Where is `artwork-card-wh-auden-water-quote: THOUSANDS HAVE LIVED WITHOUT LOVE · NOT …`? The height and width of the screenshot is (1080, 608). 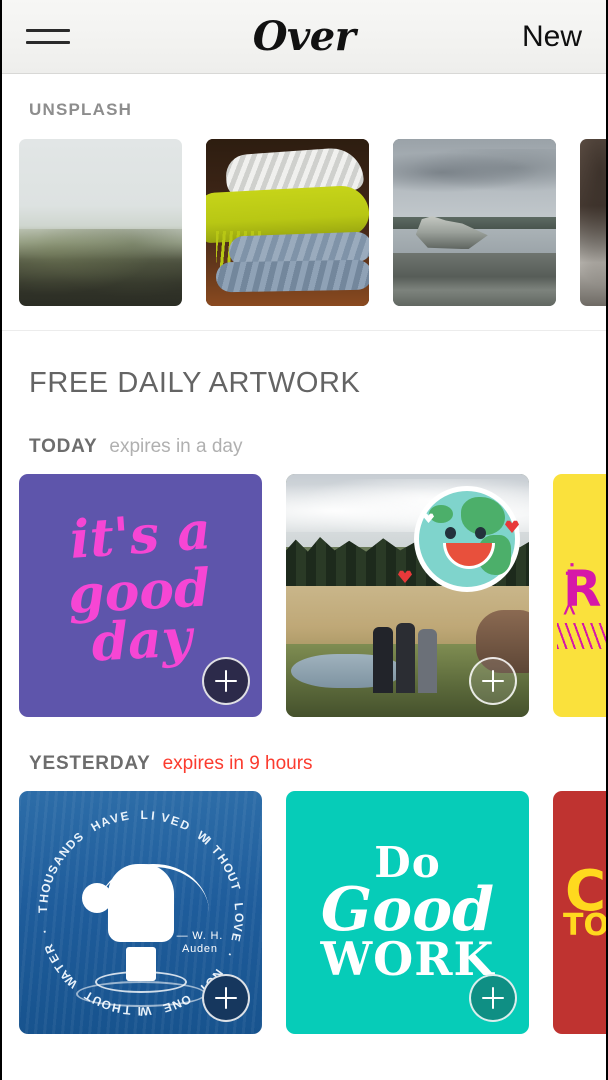 artwork-card-wh-auden-water-quote: THOUSANDS HAVE LIVED WITHOUT LOVE · NOT … is located at coordinates (140, 912).